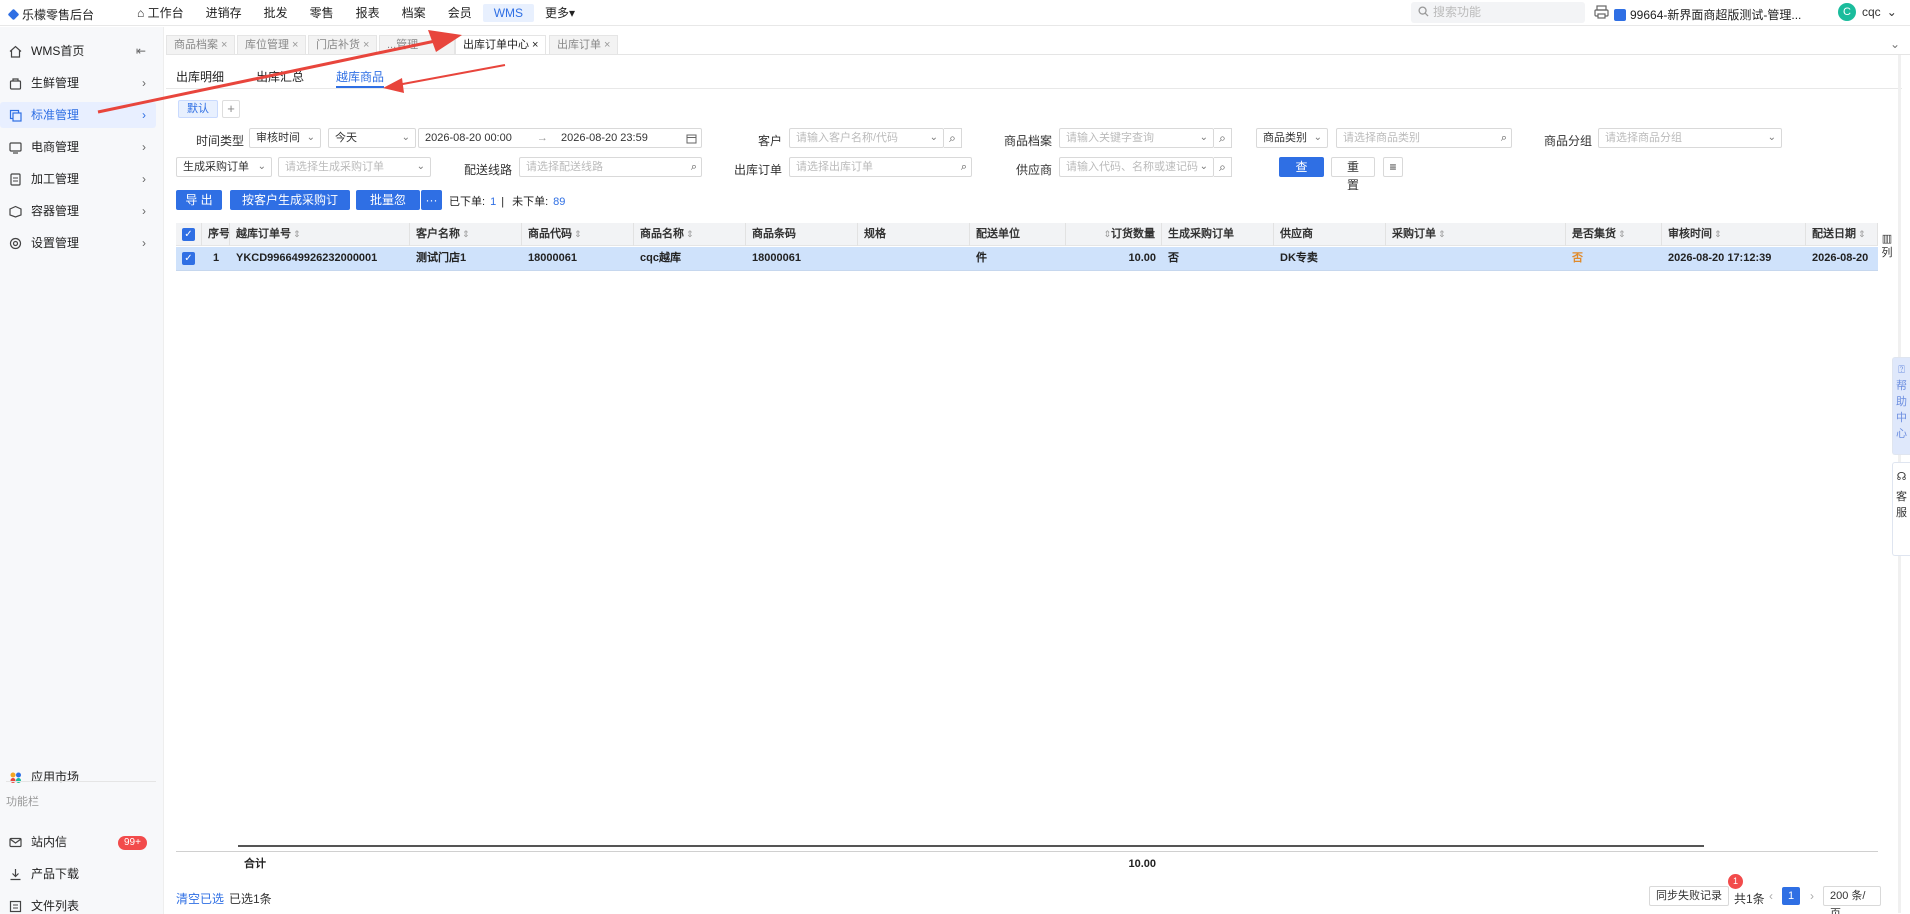  Describe the element at coordinates (1301, 175) in the screenshot. I see `query-button: 查 询` at that location.